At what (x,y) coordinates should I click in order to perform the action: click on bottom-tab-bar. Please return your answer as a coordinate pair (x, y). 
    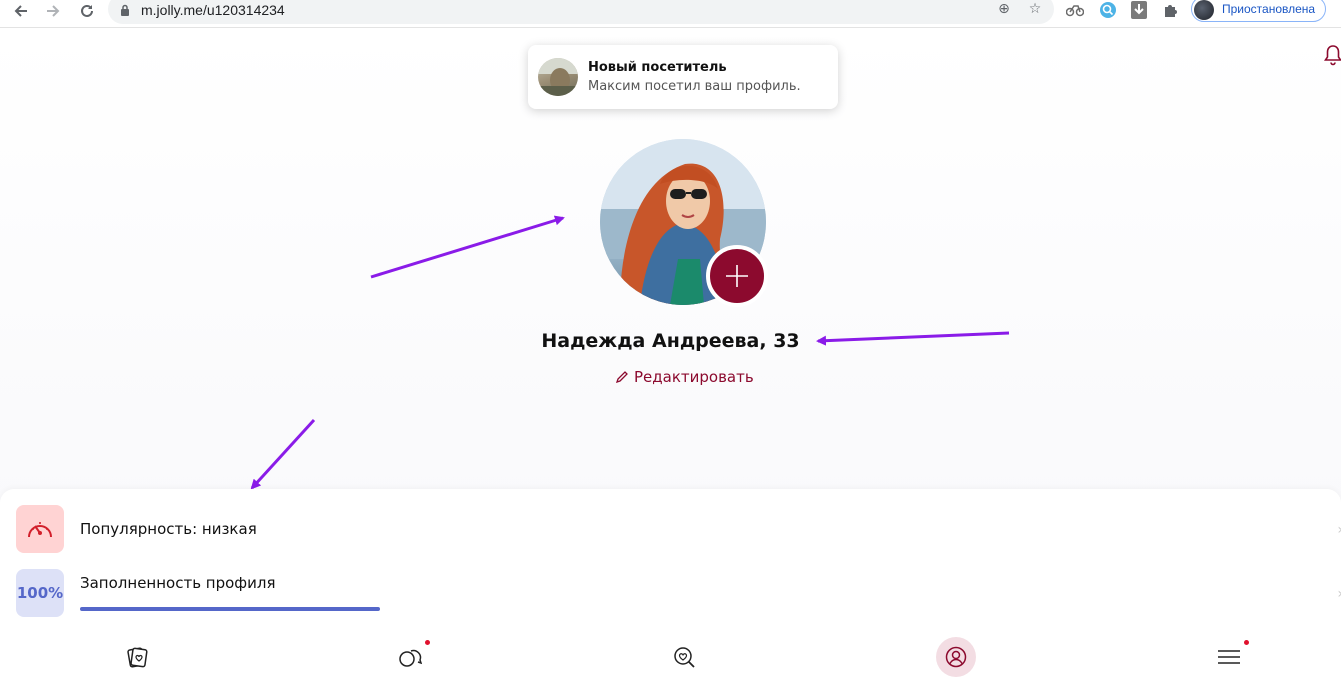
    Looking at the image, I should click on (670, 658).